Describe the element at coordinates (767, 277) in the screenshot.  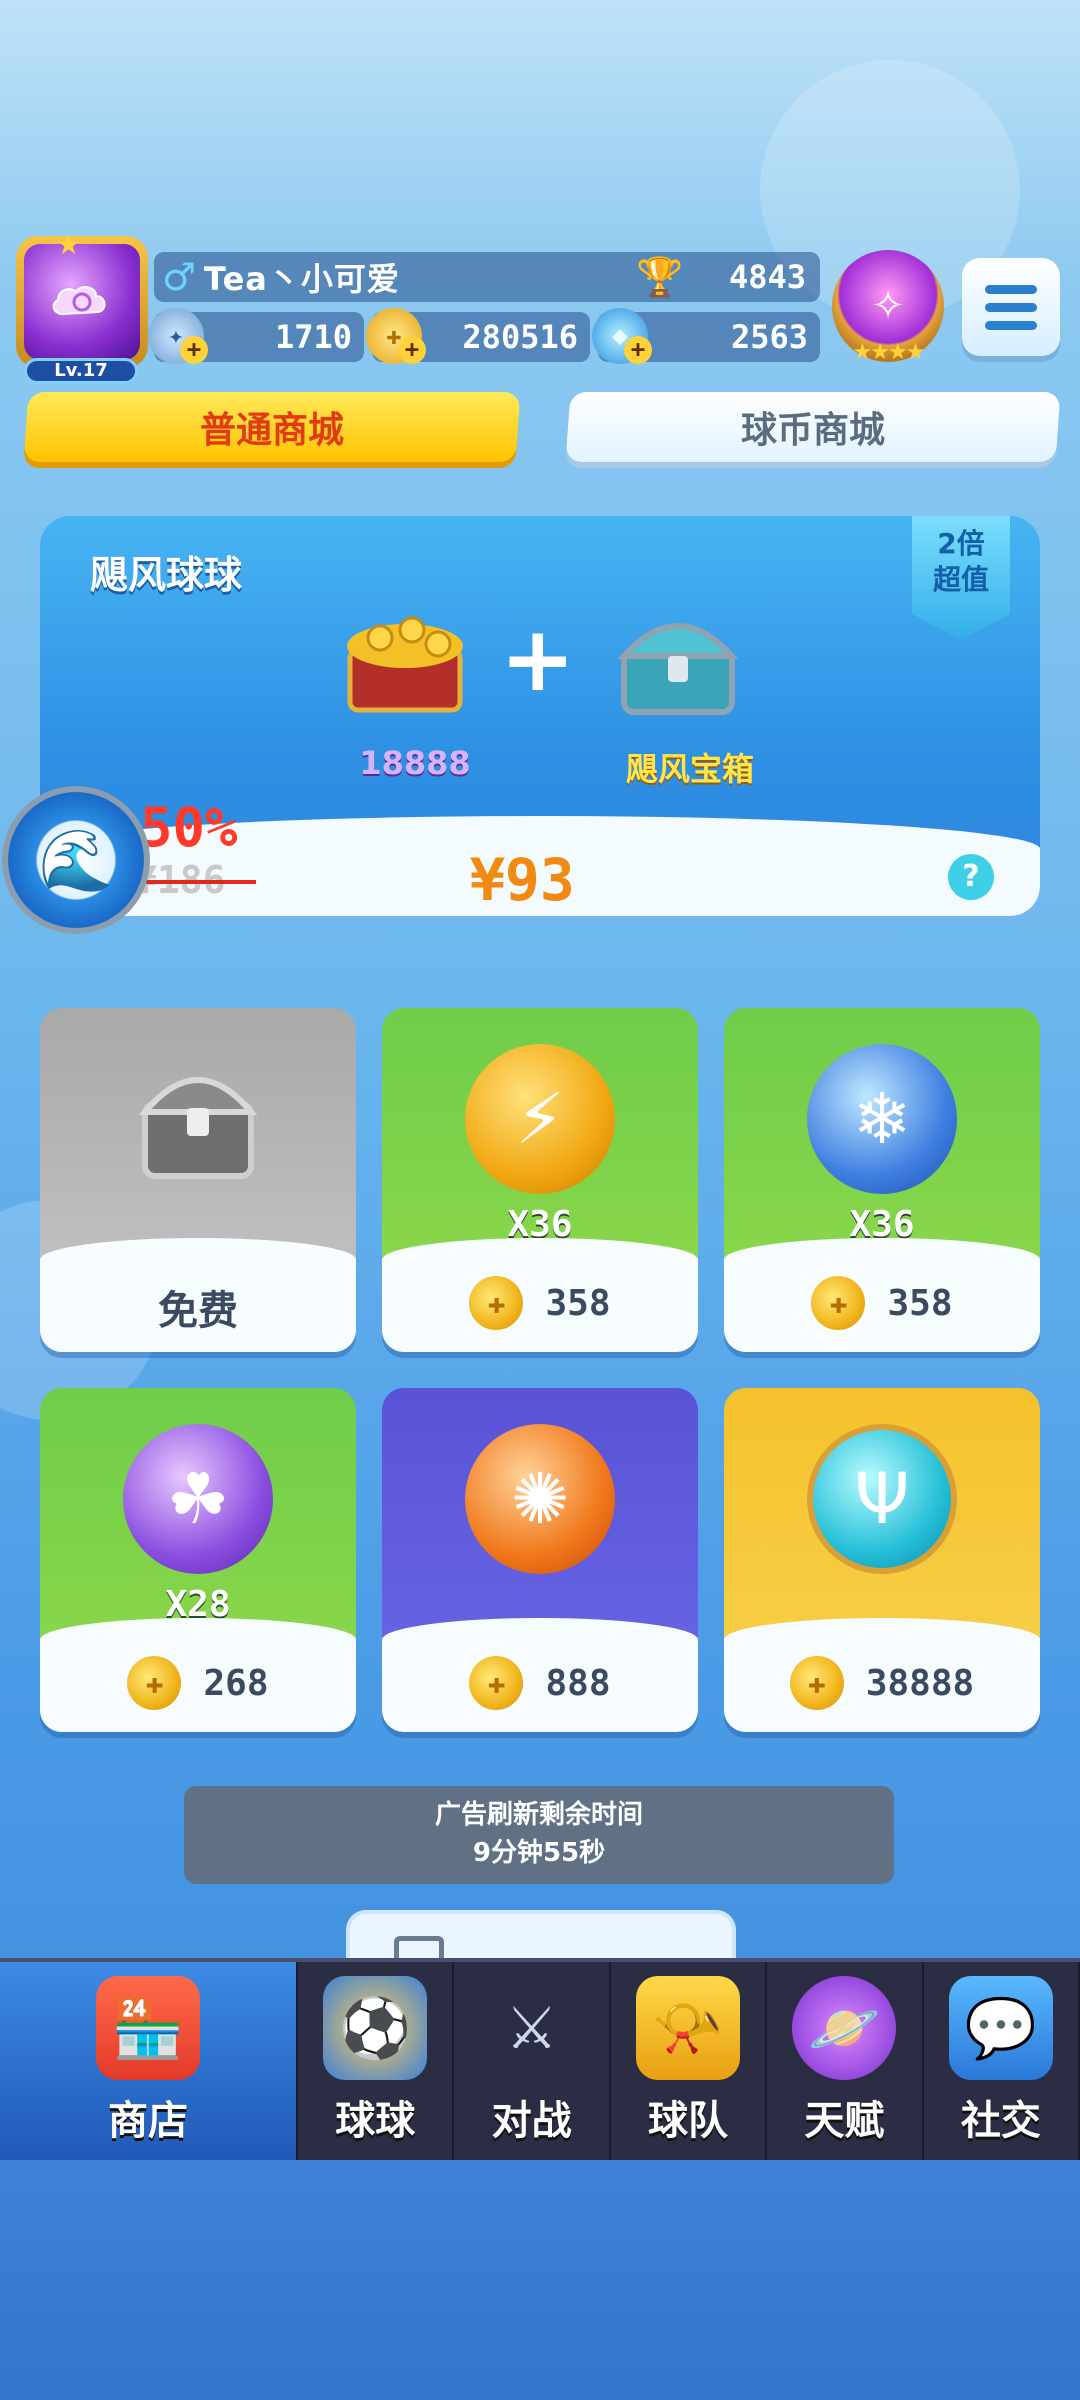
I see `trophy-count: 4843` at that location.